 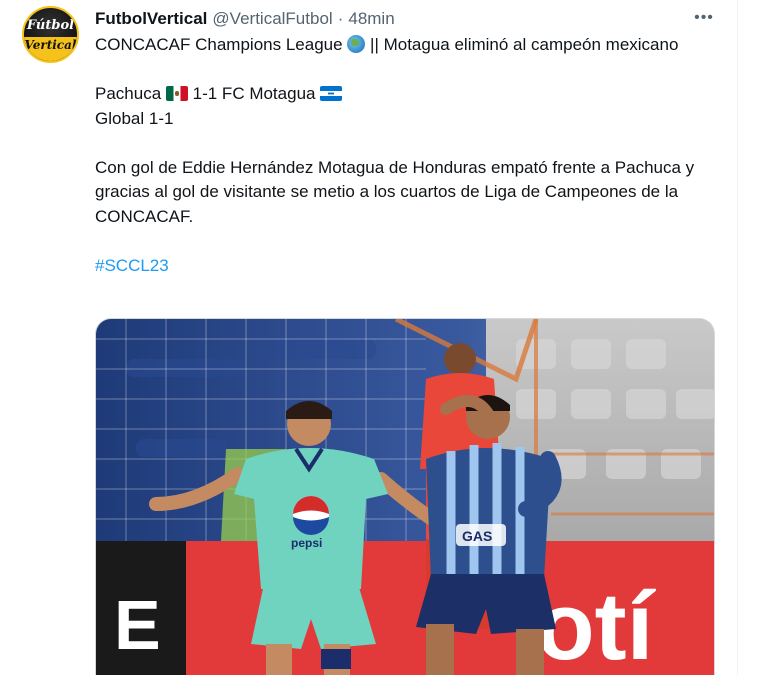 I want to click on headline-competition: CONCACAF Champions League, so click(x=219, y=44).